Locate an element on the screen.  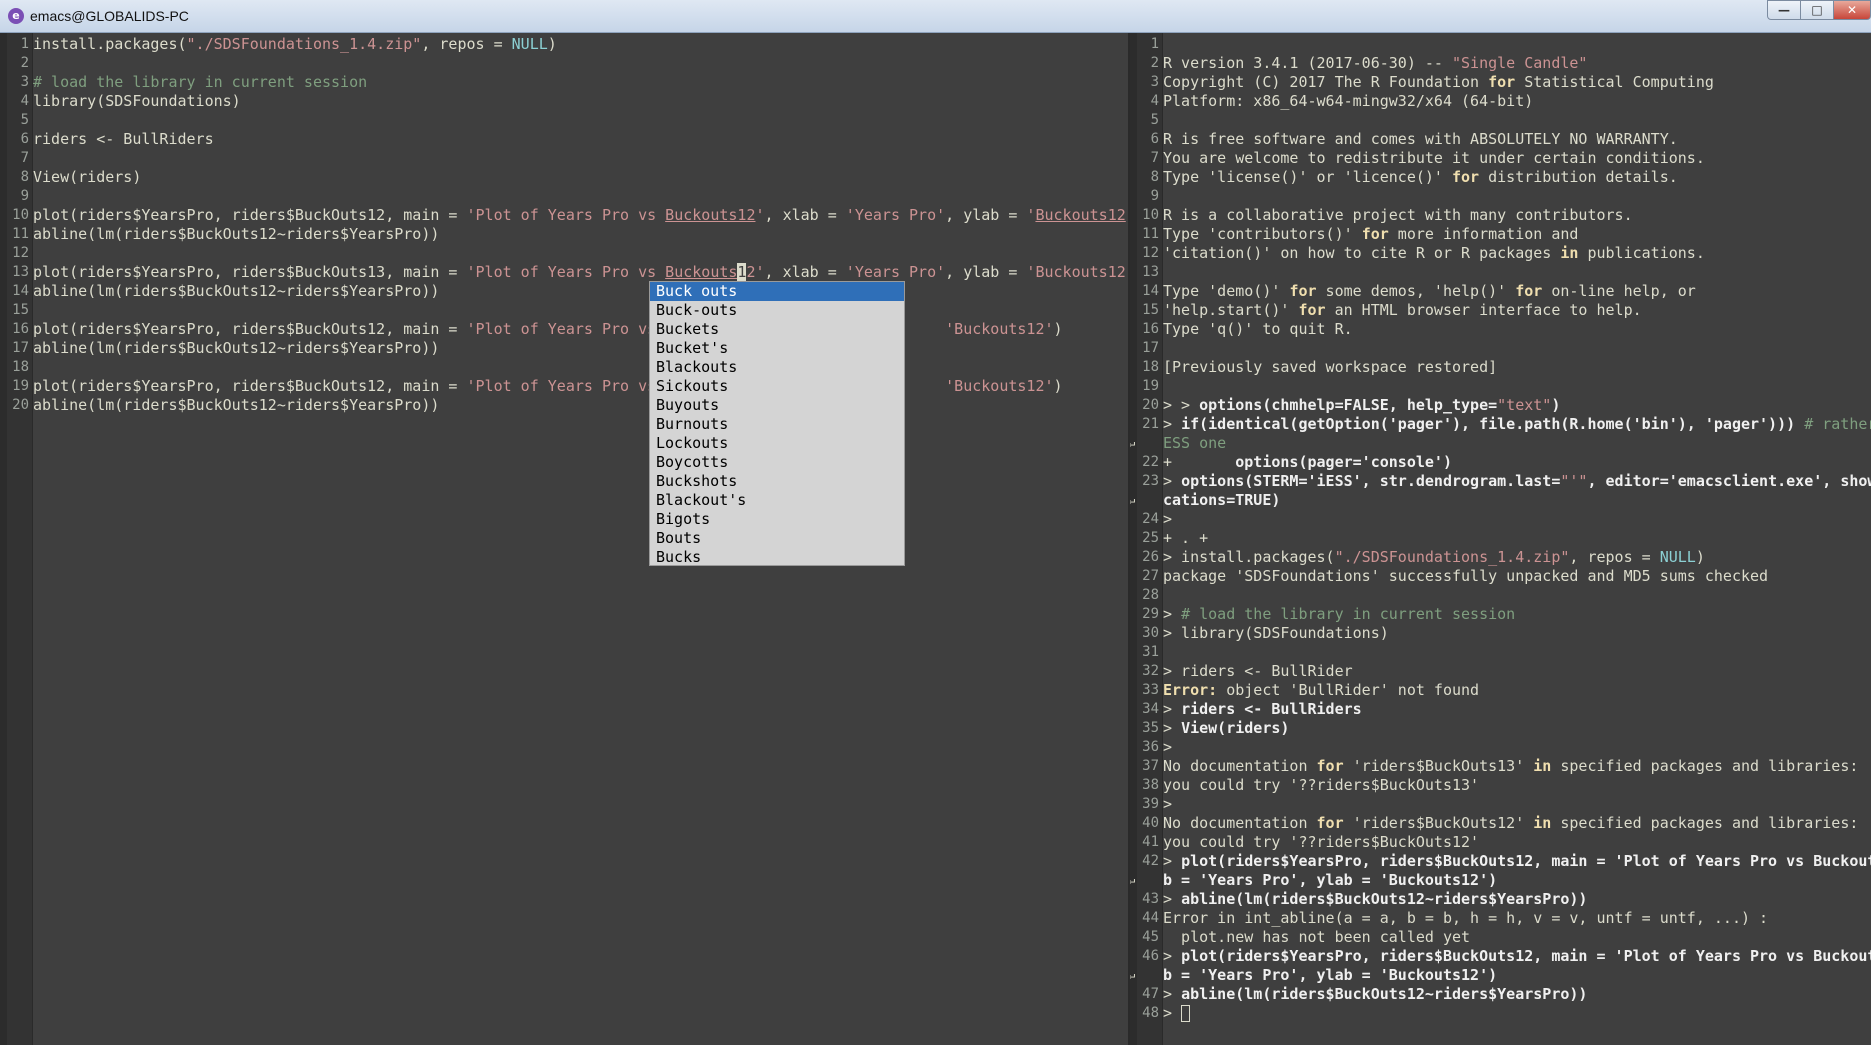
code-line: 6 riders <- BullRiders is located at coordinates (564, 139).